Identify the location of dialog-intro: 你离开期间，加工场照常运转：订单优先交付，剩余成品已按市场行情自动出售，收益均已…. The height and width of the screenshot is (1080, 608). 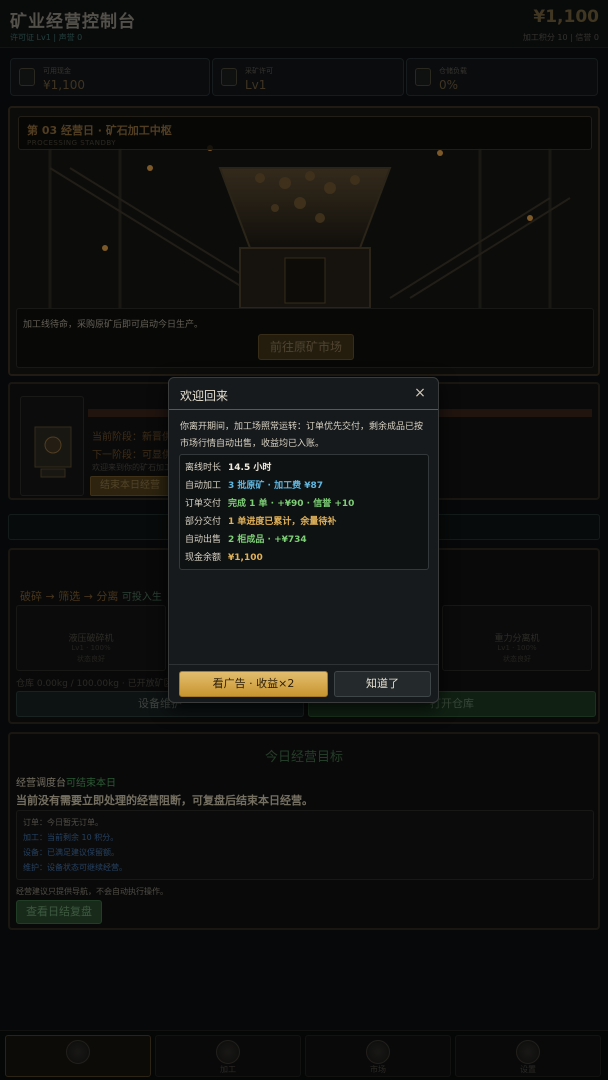
(302, 435).